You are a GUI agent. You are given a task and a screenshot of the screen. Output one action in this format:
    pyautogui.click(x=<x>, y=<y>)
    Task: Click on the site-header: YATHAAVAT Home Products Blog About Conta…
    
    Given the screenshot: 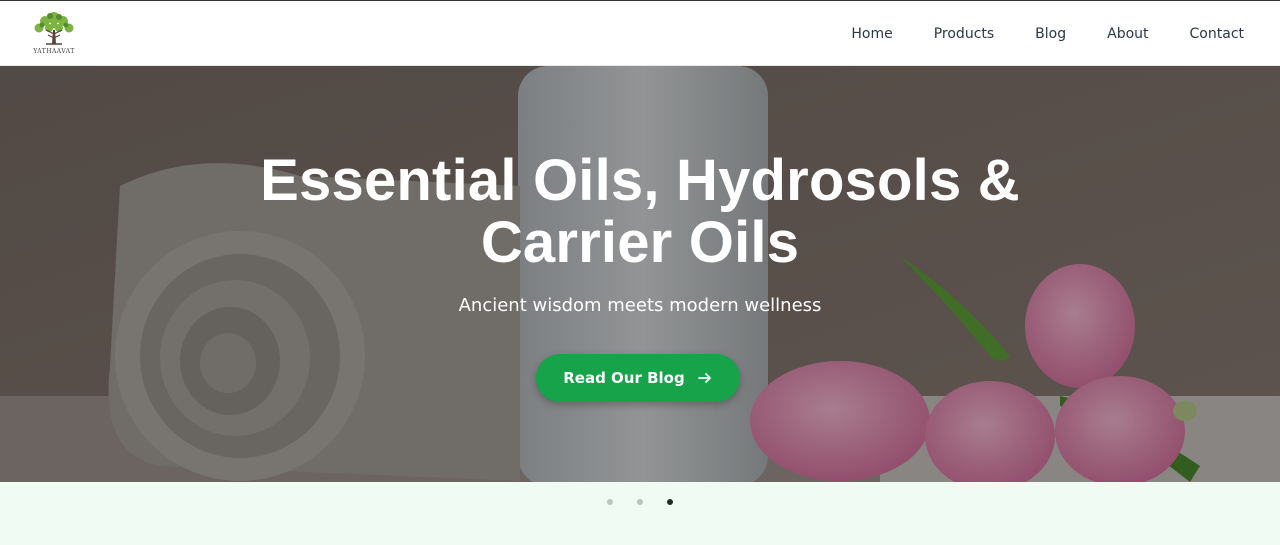 What is the action you would take?
    pyautogui.click(x=640, y=33)
    